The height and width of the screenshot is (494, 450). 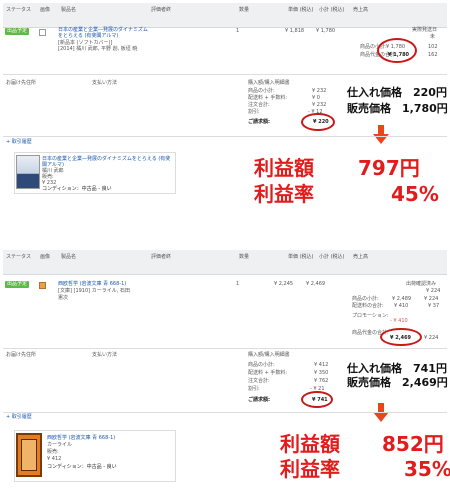 What do you see at coordinates (415, 194) in the screenshot?
I see `rate-value: 45%` at bounding box center [415, 194].